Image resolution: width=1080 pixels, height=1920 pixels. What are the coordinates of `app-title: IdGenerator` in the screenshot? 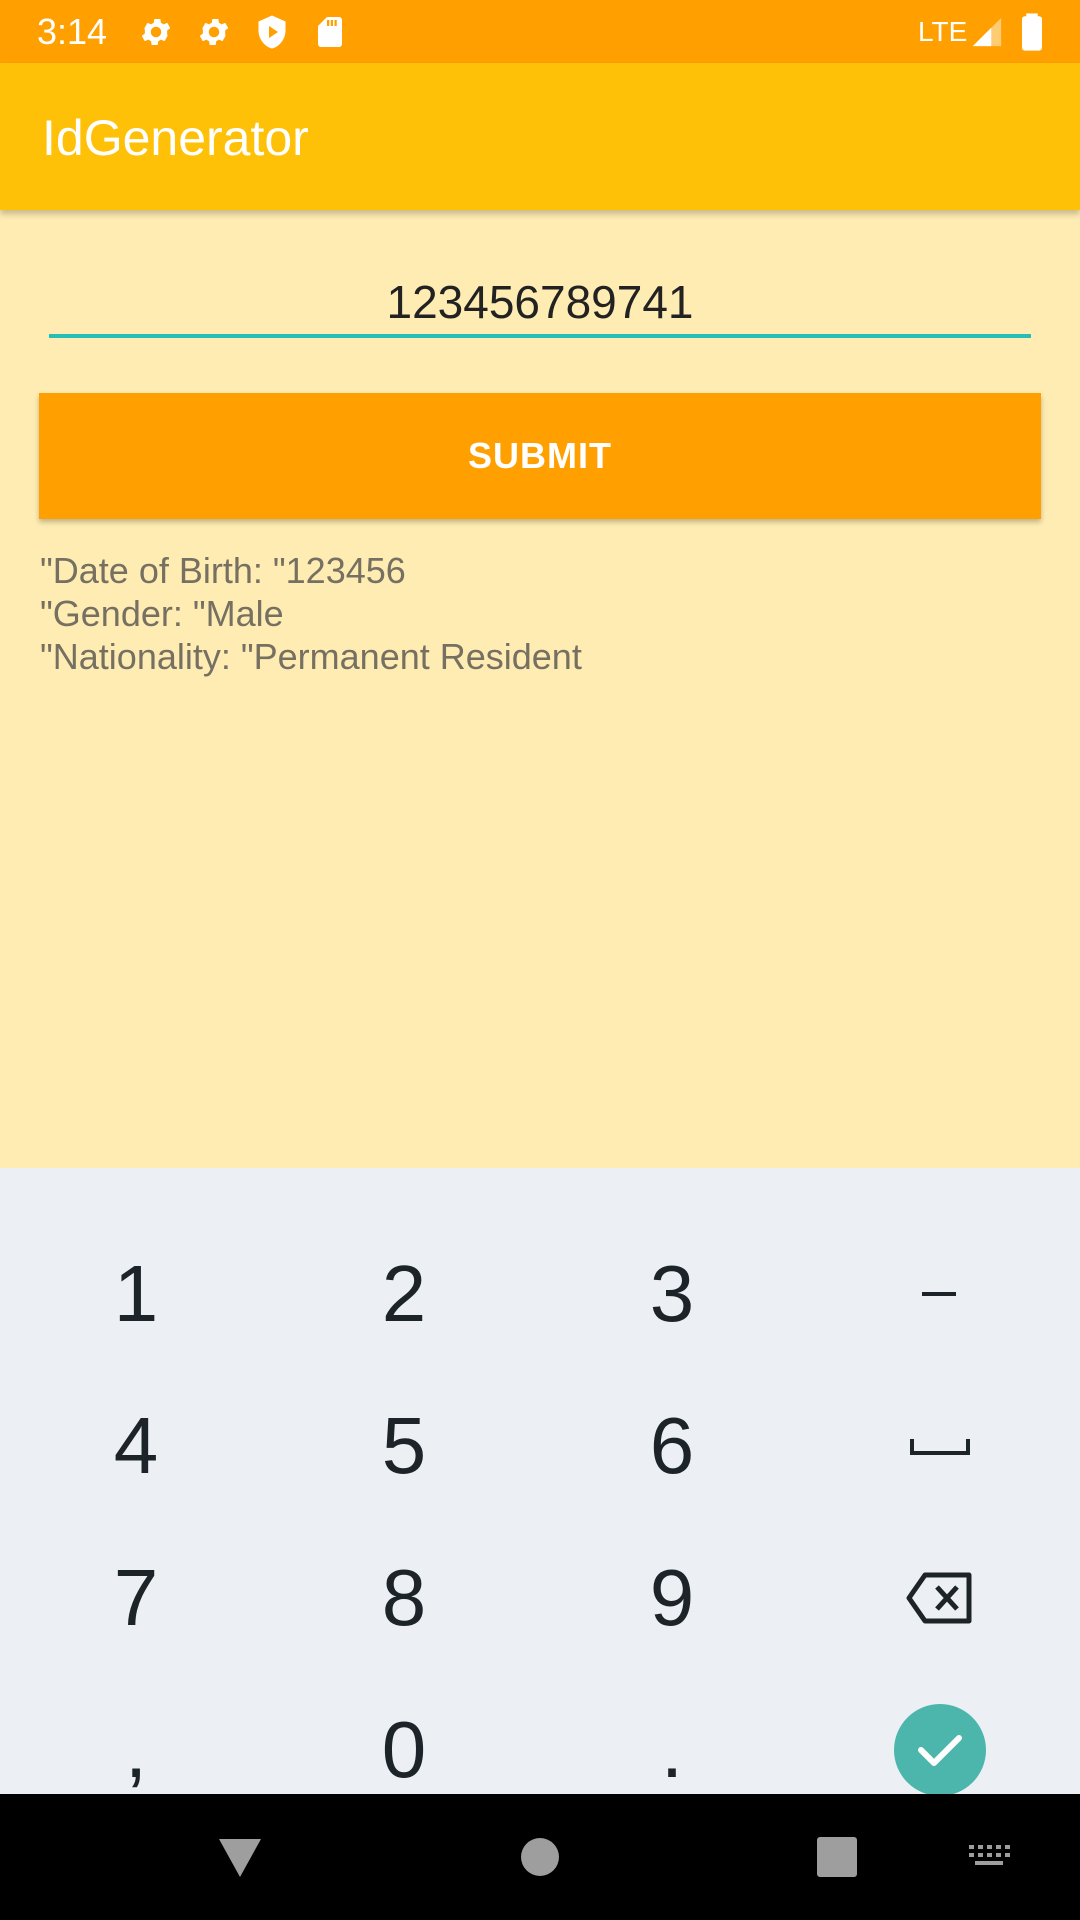 It's located at (175, 138).